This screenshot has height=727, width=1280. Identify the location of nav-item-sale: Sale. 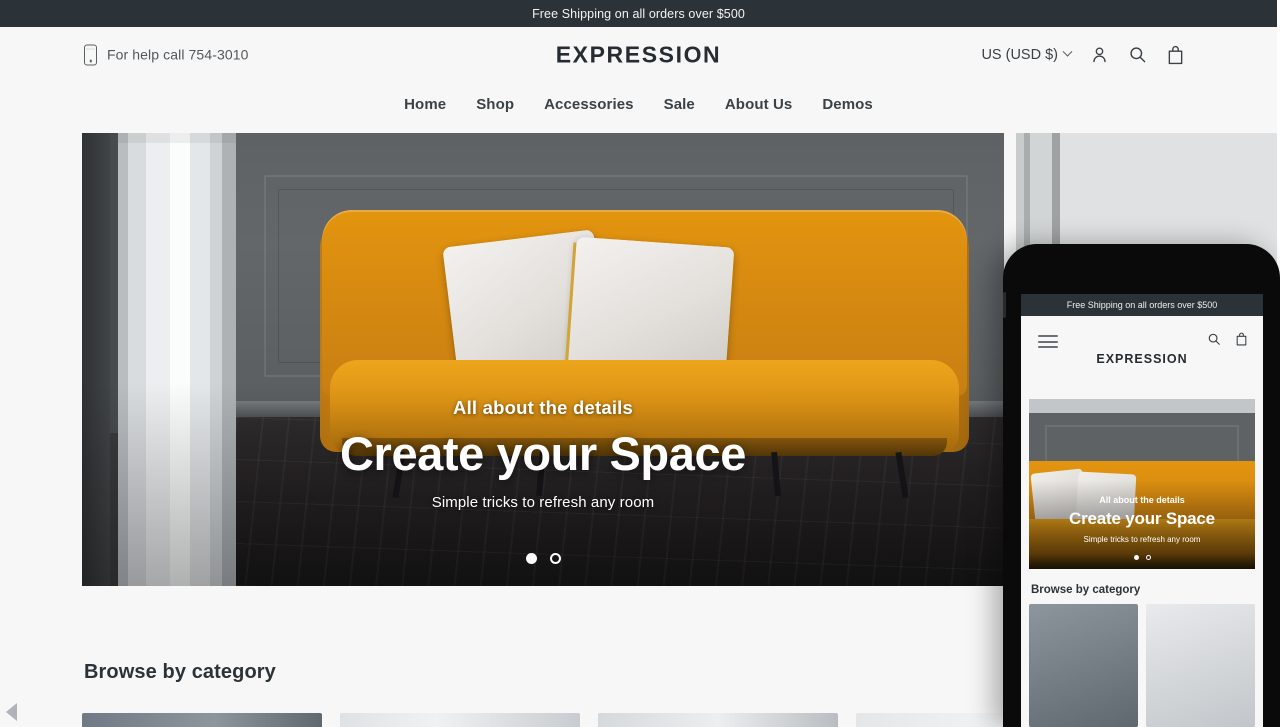
(679, 104).